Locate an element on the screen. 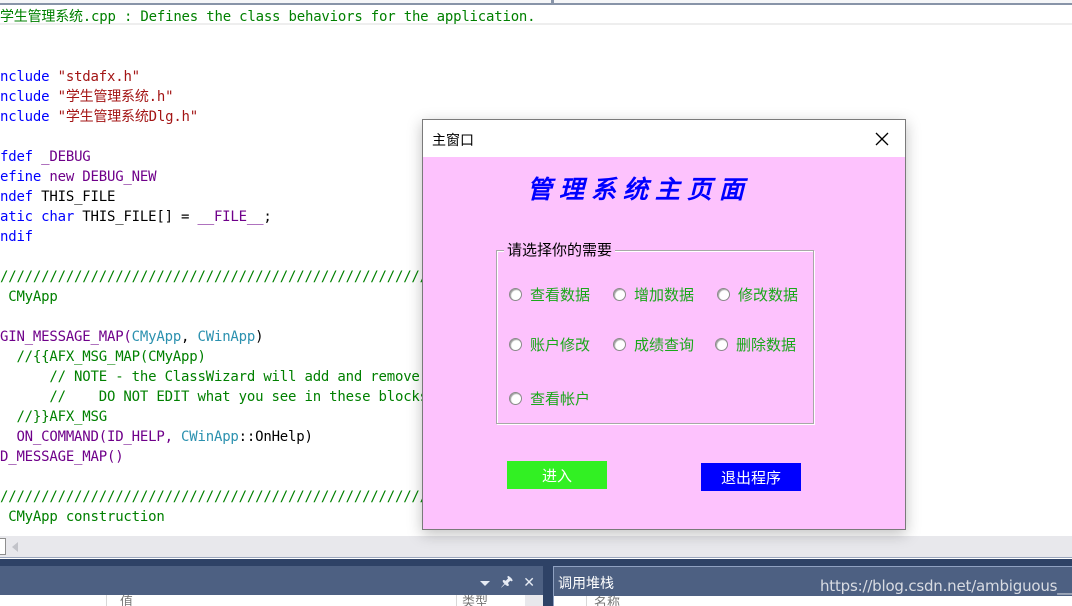 The height and width of the screenshot is (606, 1072). panel-tools: 🖈 ✕ is located at coordinates (507, 583).